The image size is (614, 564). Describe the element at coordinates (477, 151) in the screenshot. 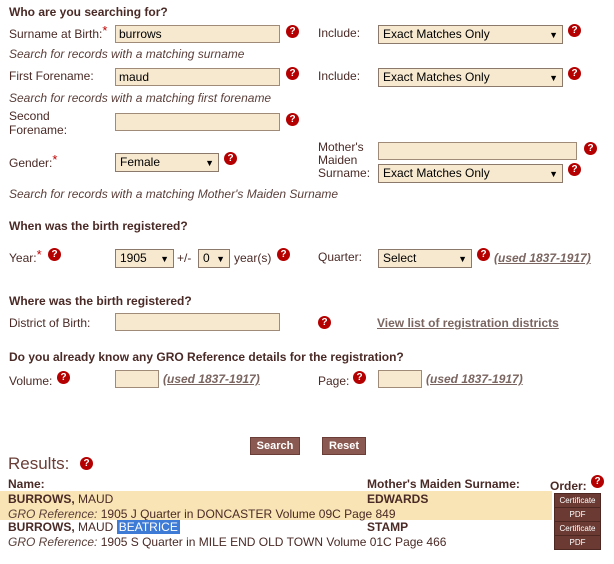

I see `mmn-input` at that location.